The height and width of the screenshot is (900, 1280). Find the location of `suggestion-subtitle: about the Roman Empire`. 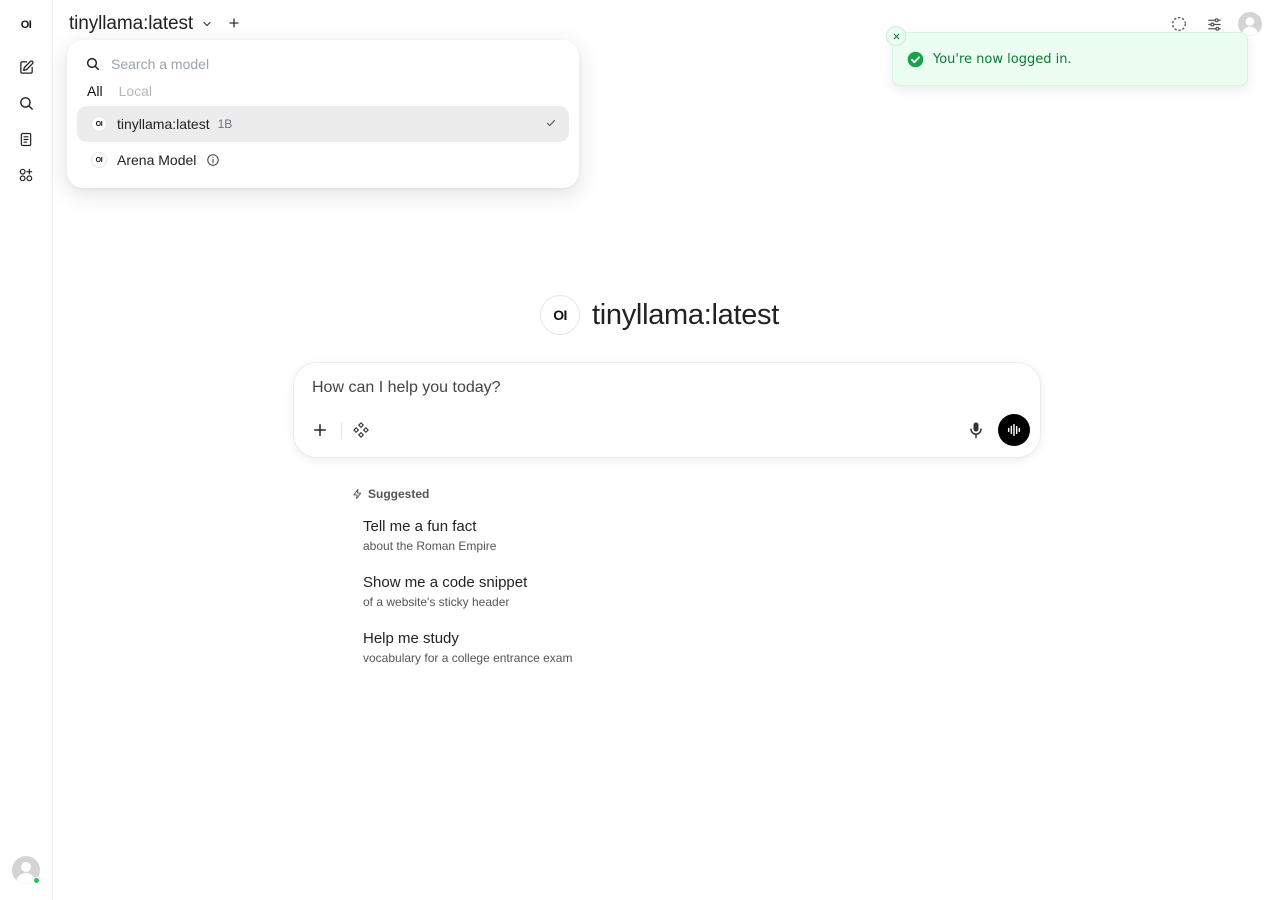

suggestion-subtitle: about the Roman Empire is located at coordinates (430, 546).